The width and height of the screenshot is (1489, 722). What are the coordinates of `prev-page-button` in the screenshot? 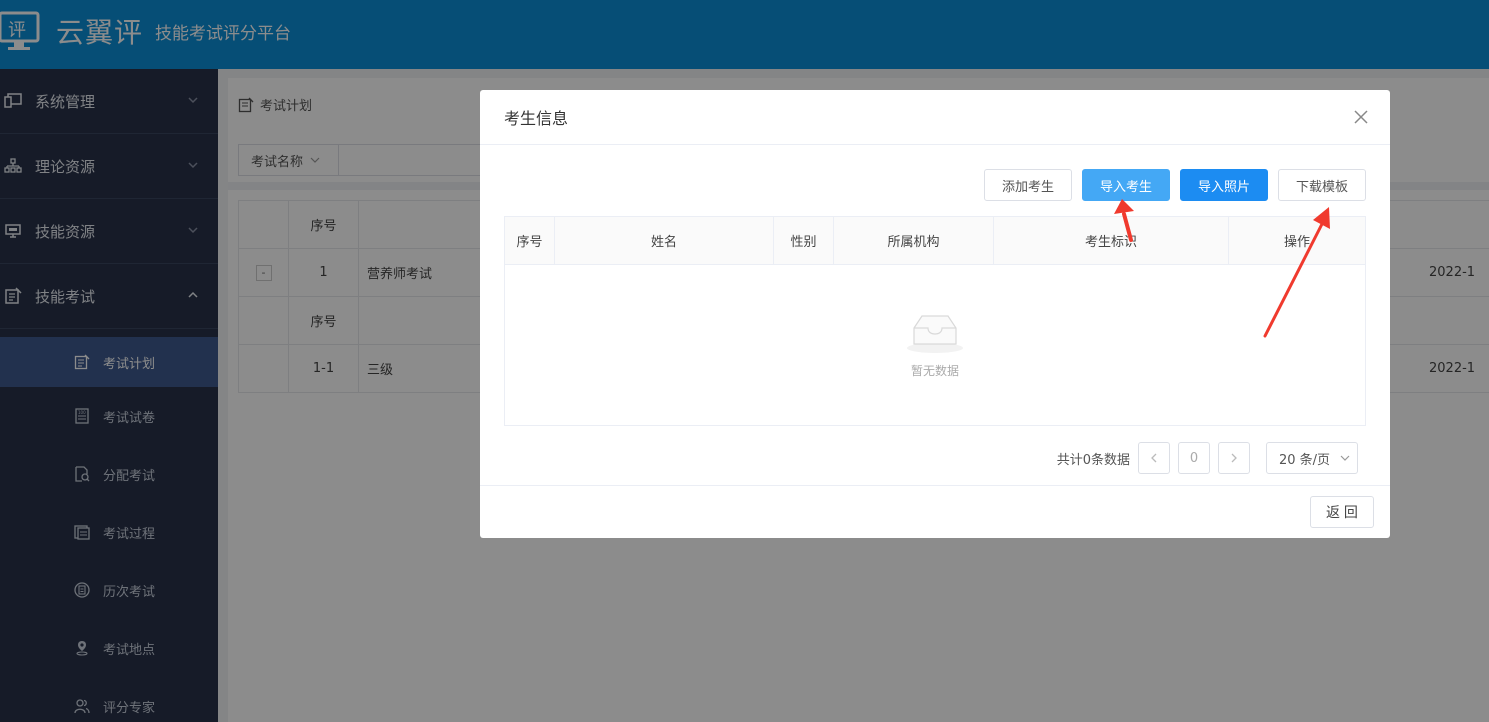 It's located at (1154, 458).